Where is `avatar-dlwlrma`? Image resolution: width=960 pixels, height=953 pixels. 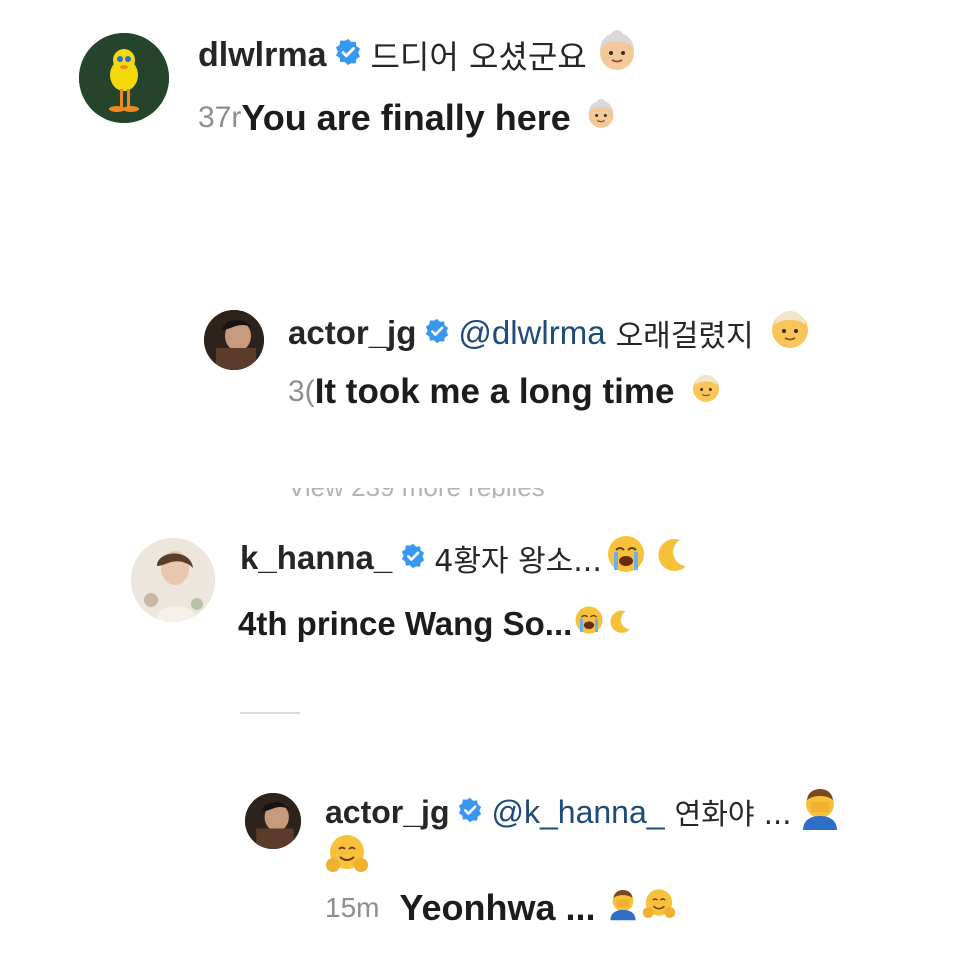
avatar-dlwlrma is located at coordinates (124, 78).